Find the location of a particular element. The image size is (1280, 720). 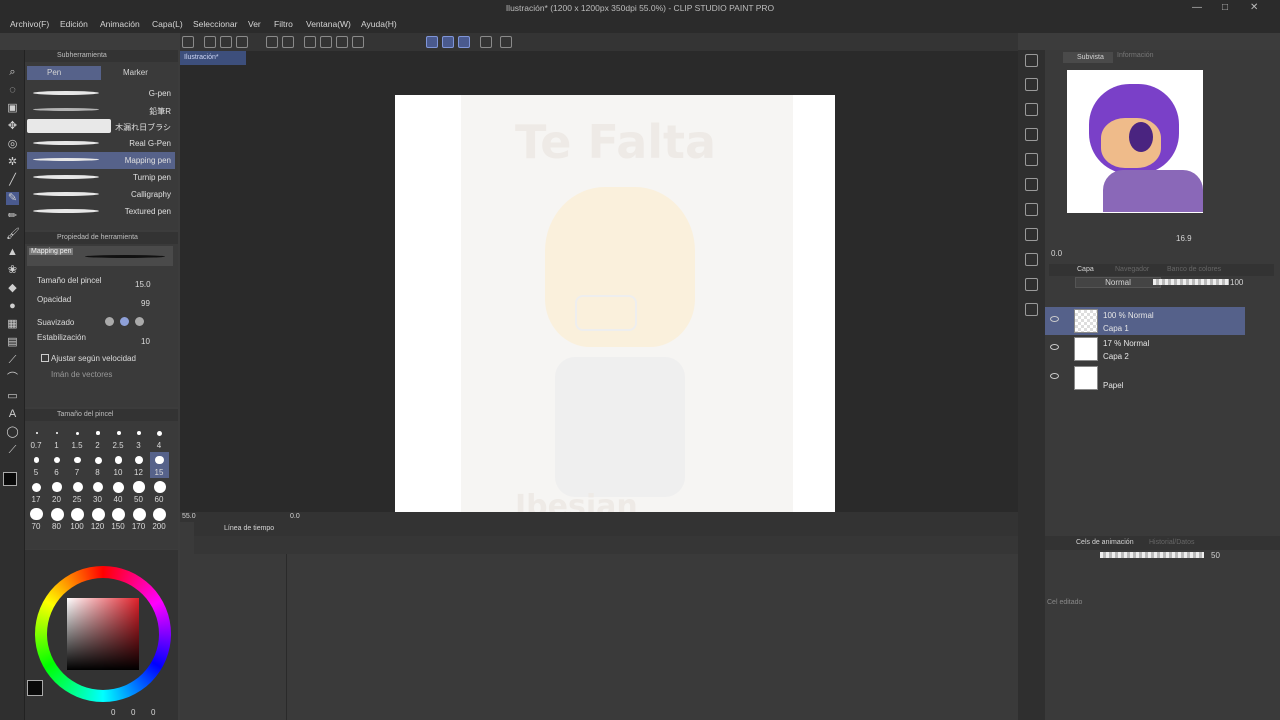

brush-size-option: 7 is located at coordinates (77, 465).